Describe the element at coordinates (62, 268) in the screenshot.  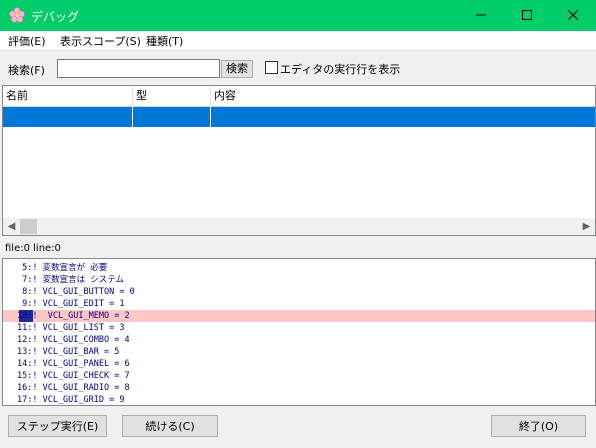
I see `code-text: 5:! 変数宣言が 必要` at that location.